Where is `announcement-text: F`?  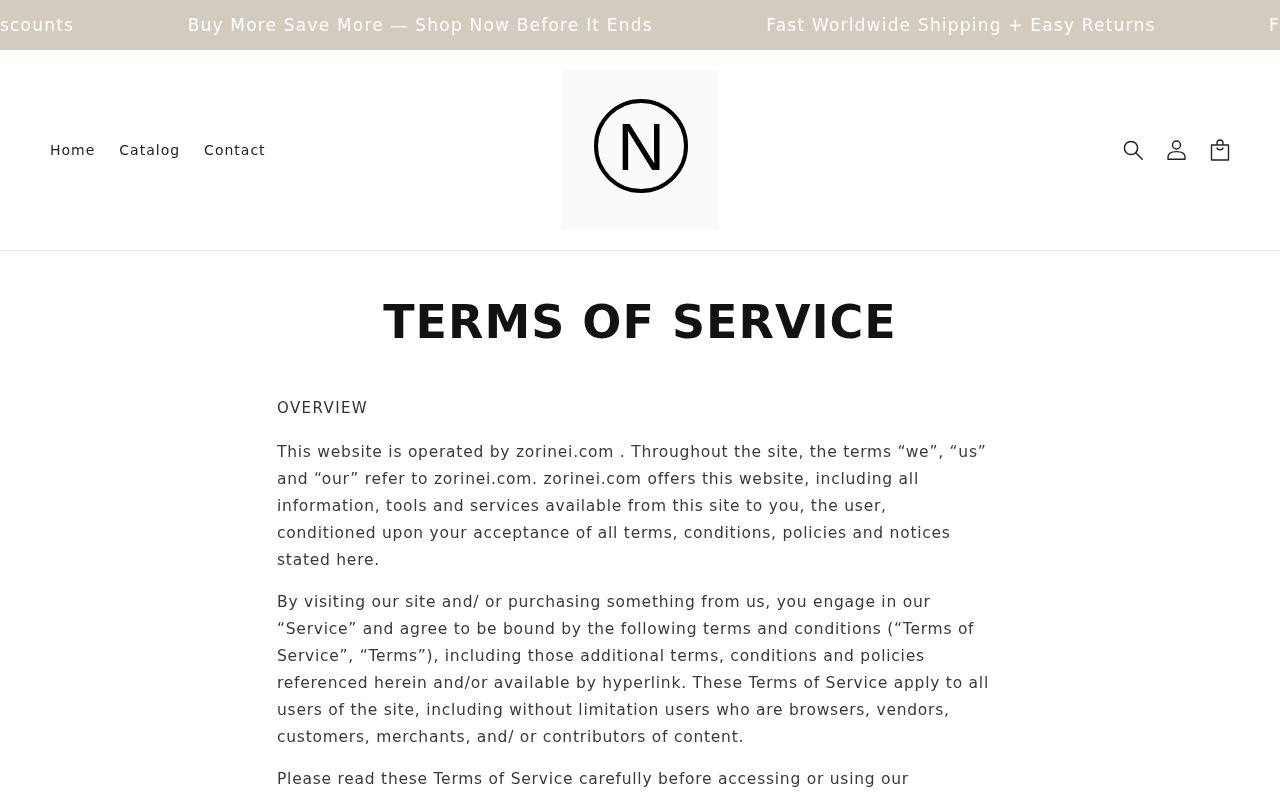 announcement-text: F is located at coordinates (1274, 25).